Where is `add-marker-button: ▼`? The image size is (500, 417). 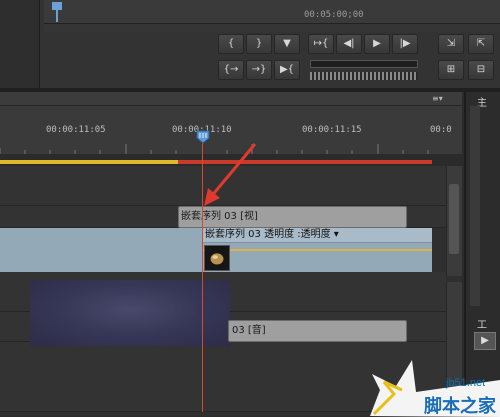
add-marker-button: ▼ is located at coordinates (287, 44).